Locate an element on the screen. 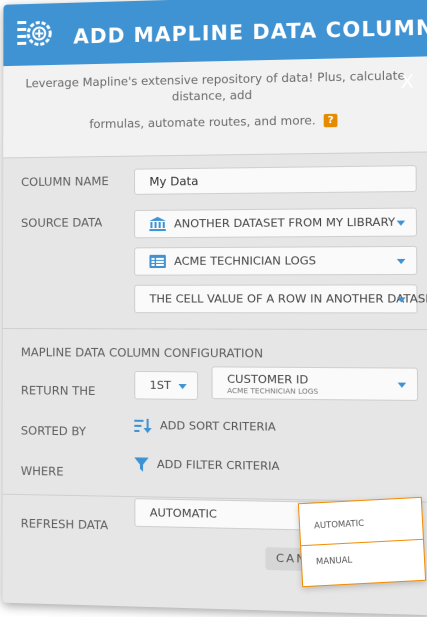 This screenshot has width=427, height=617. return-field-name: CUSTOMER ID is located at coordinates (268, 379).